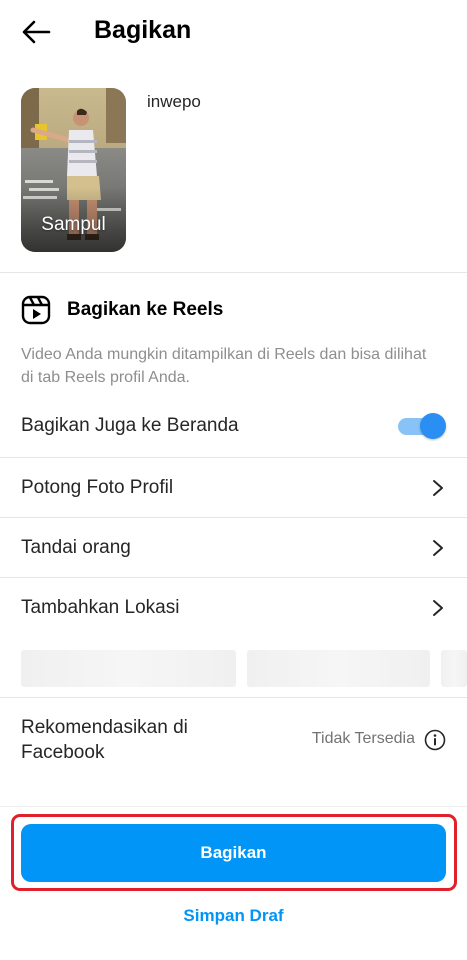 Image resolution: width=467 pixels, height=960 pixels. I want to click on reels-icon, so click(36, 310).